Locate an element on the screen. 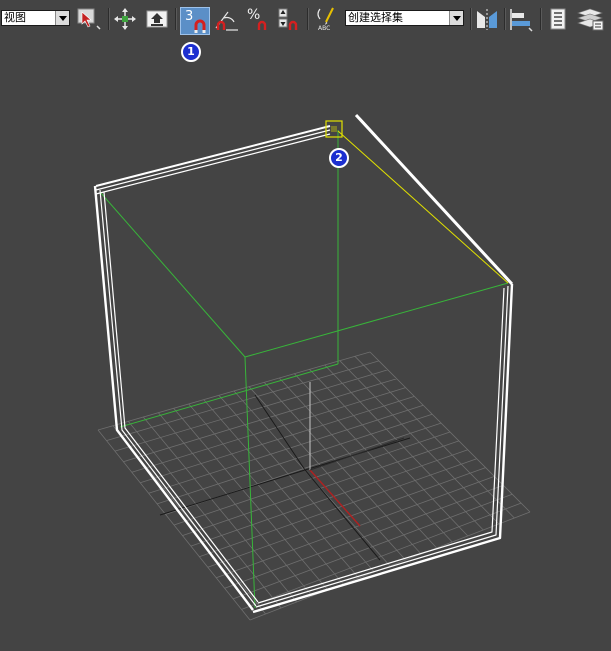 The image size is (611, 651). layers-stack-icon is located at coordinates (590, 19).